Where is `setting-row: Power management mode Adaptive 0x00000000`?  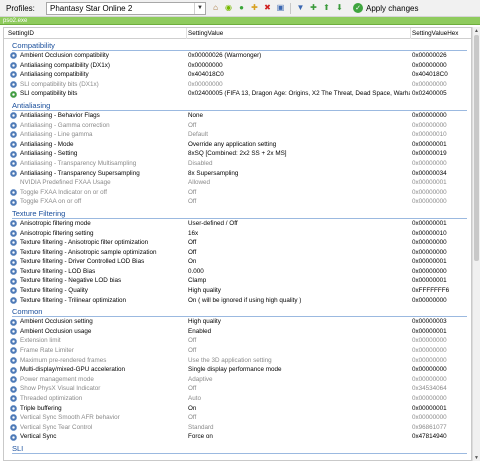
setting-row: Power management mode Adaptive 0x00000000 is located at coordinates (237, 380).